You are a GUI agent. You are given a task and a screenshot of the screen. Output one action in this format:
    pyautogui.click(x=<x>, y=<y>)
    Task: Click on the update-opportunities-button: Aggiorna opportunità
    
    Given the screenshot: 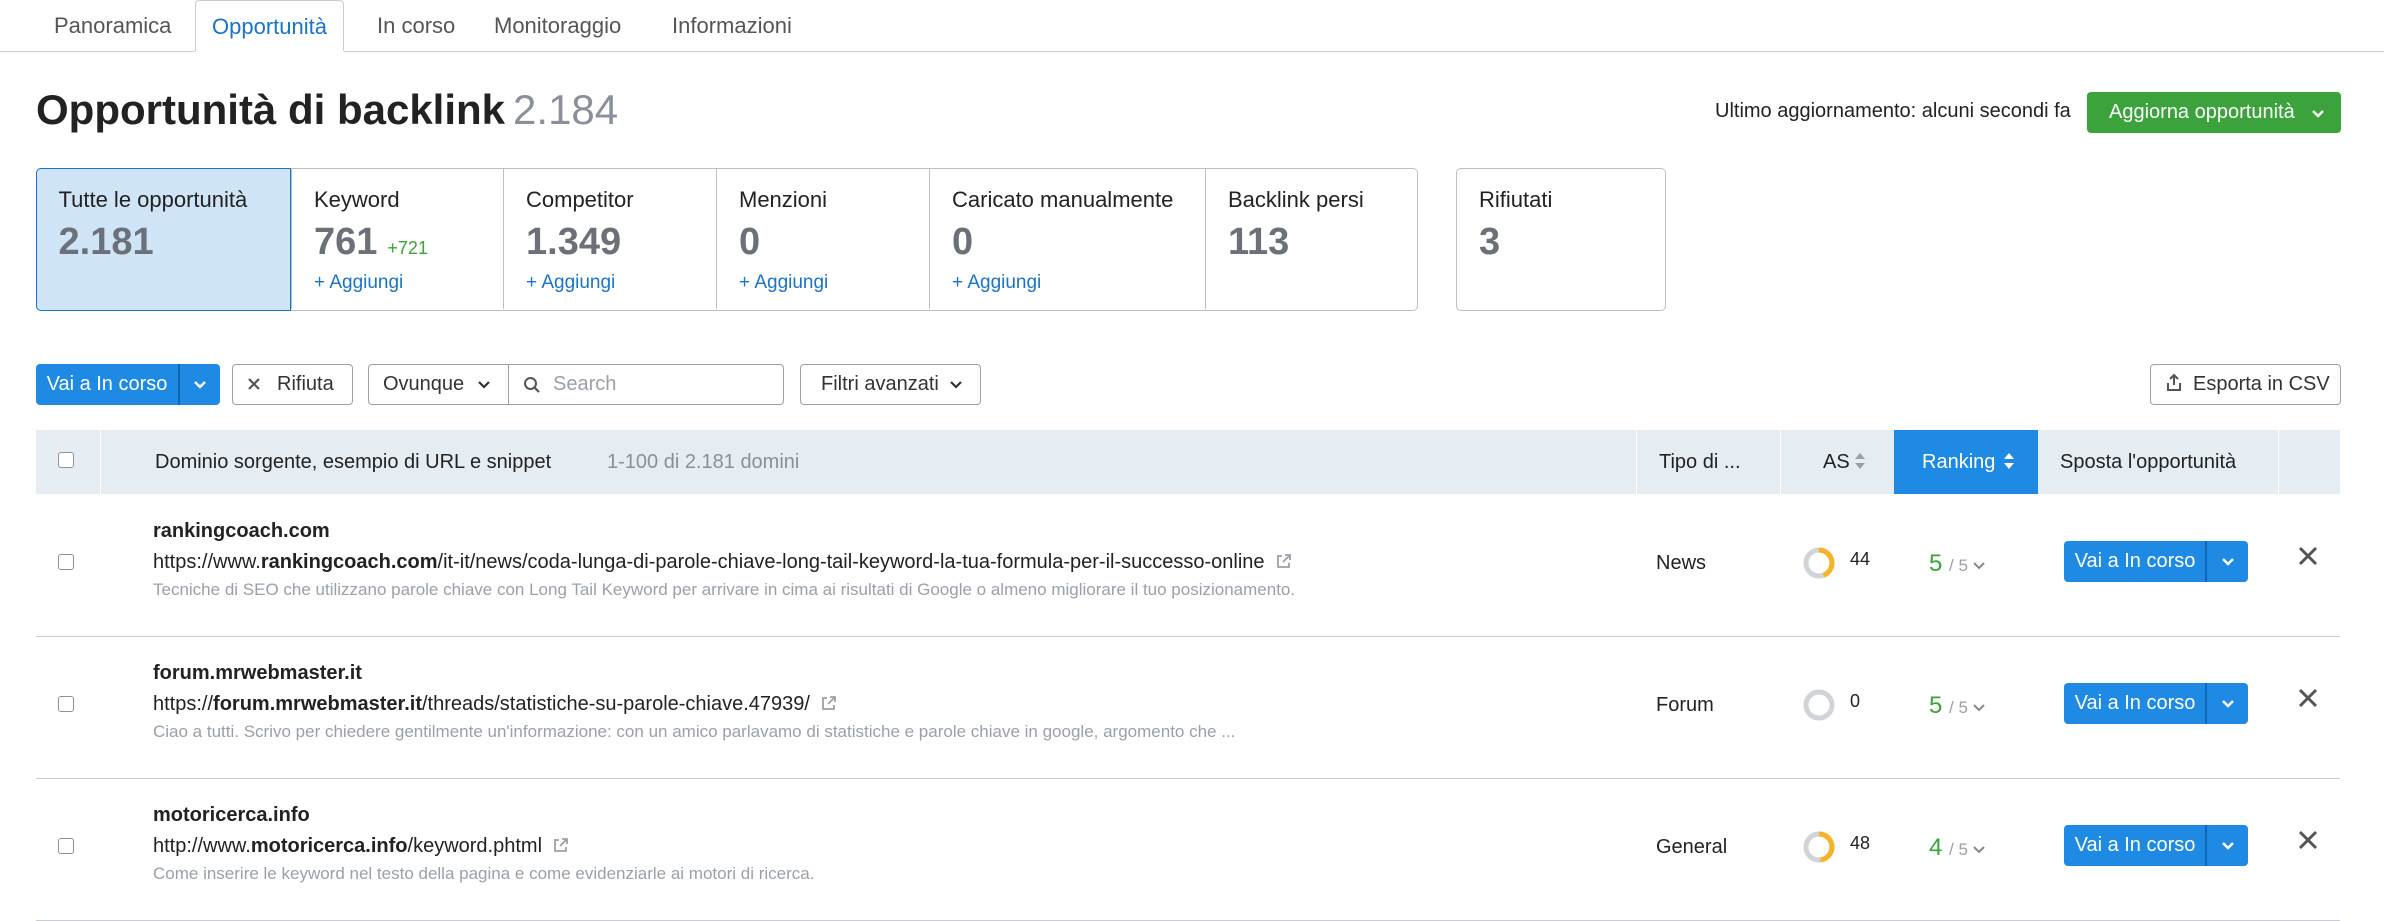 What is the action you would take?
    pyautogui.click(x=2214, y=112)
    